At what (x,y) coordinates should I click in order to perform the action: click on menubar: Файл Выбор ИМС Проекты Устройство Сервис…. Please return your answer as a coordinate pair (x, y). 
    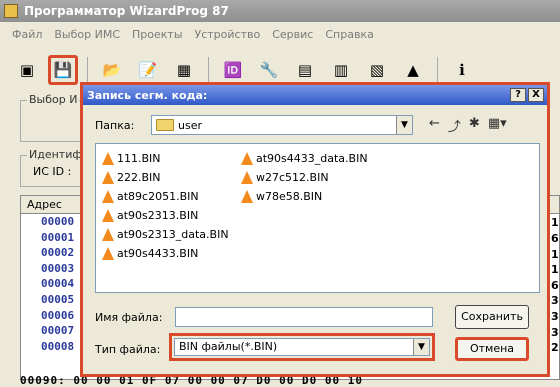
    Looking at the image, I should click on (280, 34).